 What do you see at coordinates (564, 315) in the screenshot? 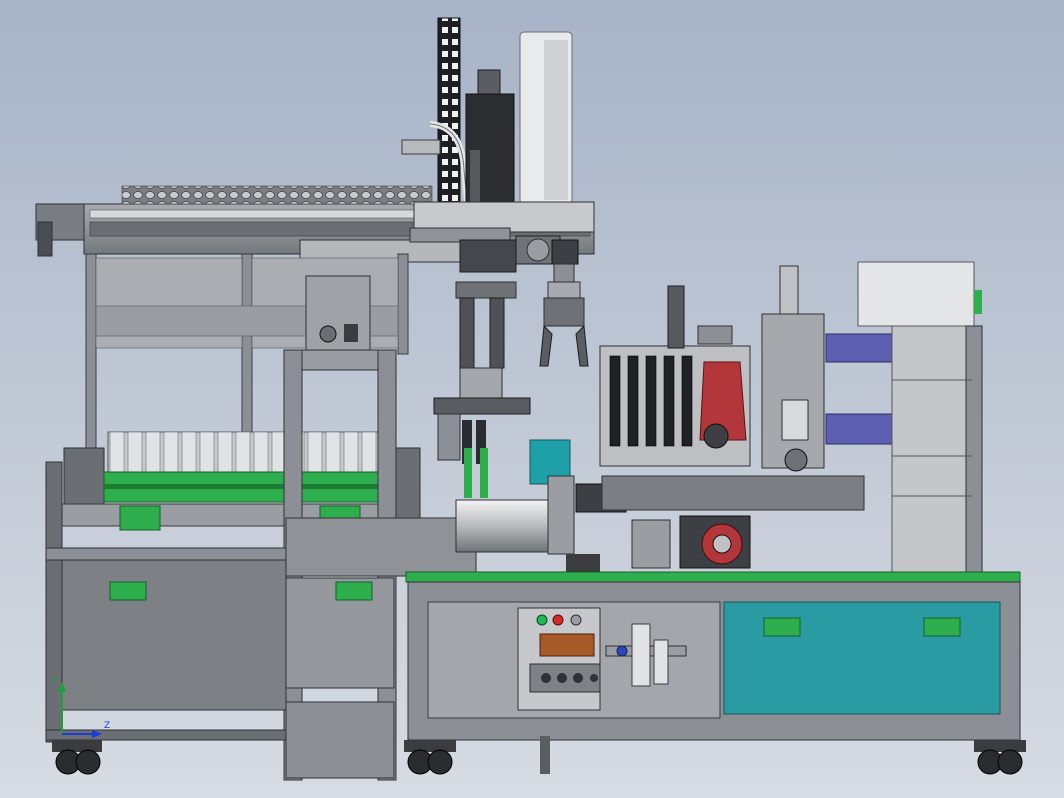
I see `pneumatic-finger-gripper` at bounding box center [564, 315].